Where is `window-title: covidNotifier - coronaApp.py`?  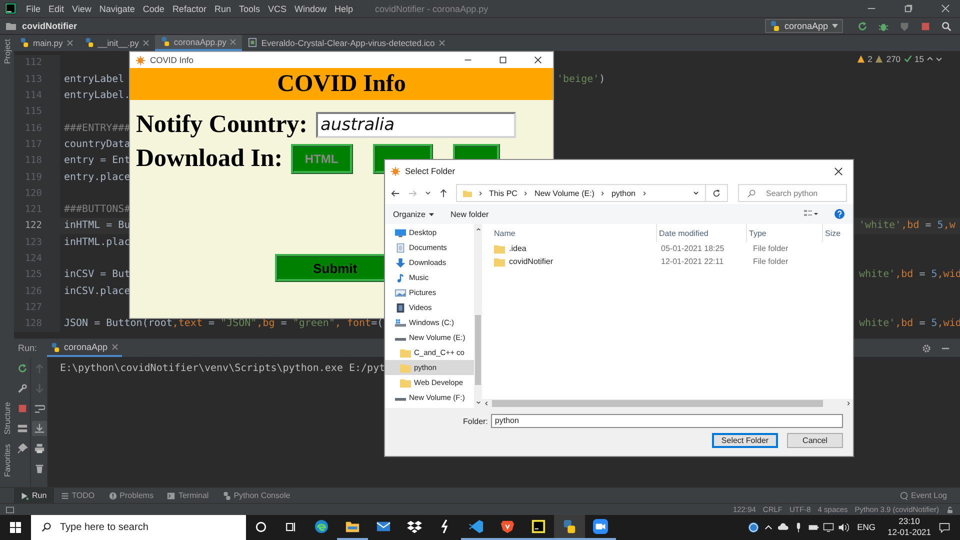 window-title: covidNotifier - coronaApp.py is located at coordinates (431, 9).